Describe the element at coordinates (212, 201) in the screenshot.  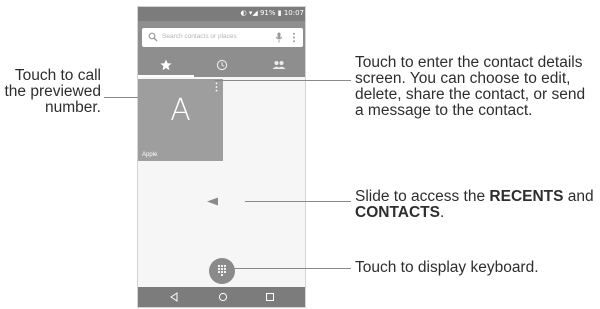
I see `slide-arrow` at that location.